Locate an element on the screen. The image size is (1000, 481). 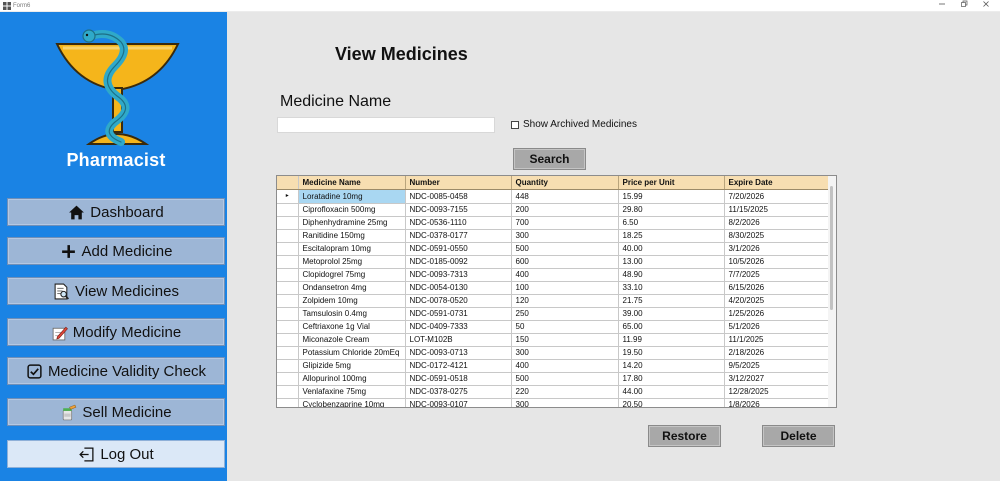
expire-date-cell: 7/20/2026 is located at coordinates (777, 196).